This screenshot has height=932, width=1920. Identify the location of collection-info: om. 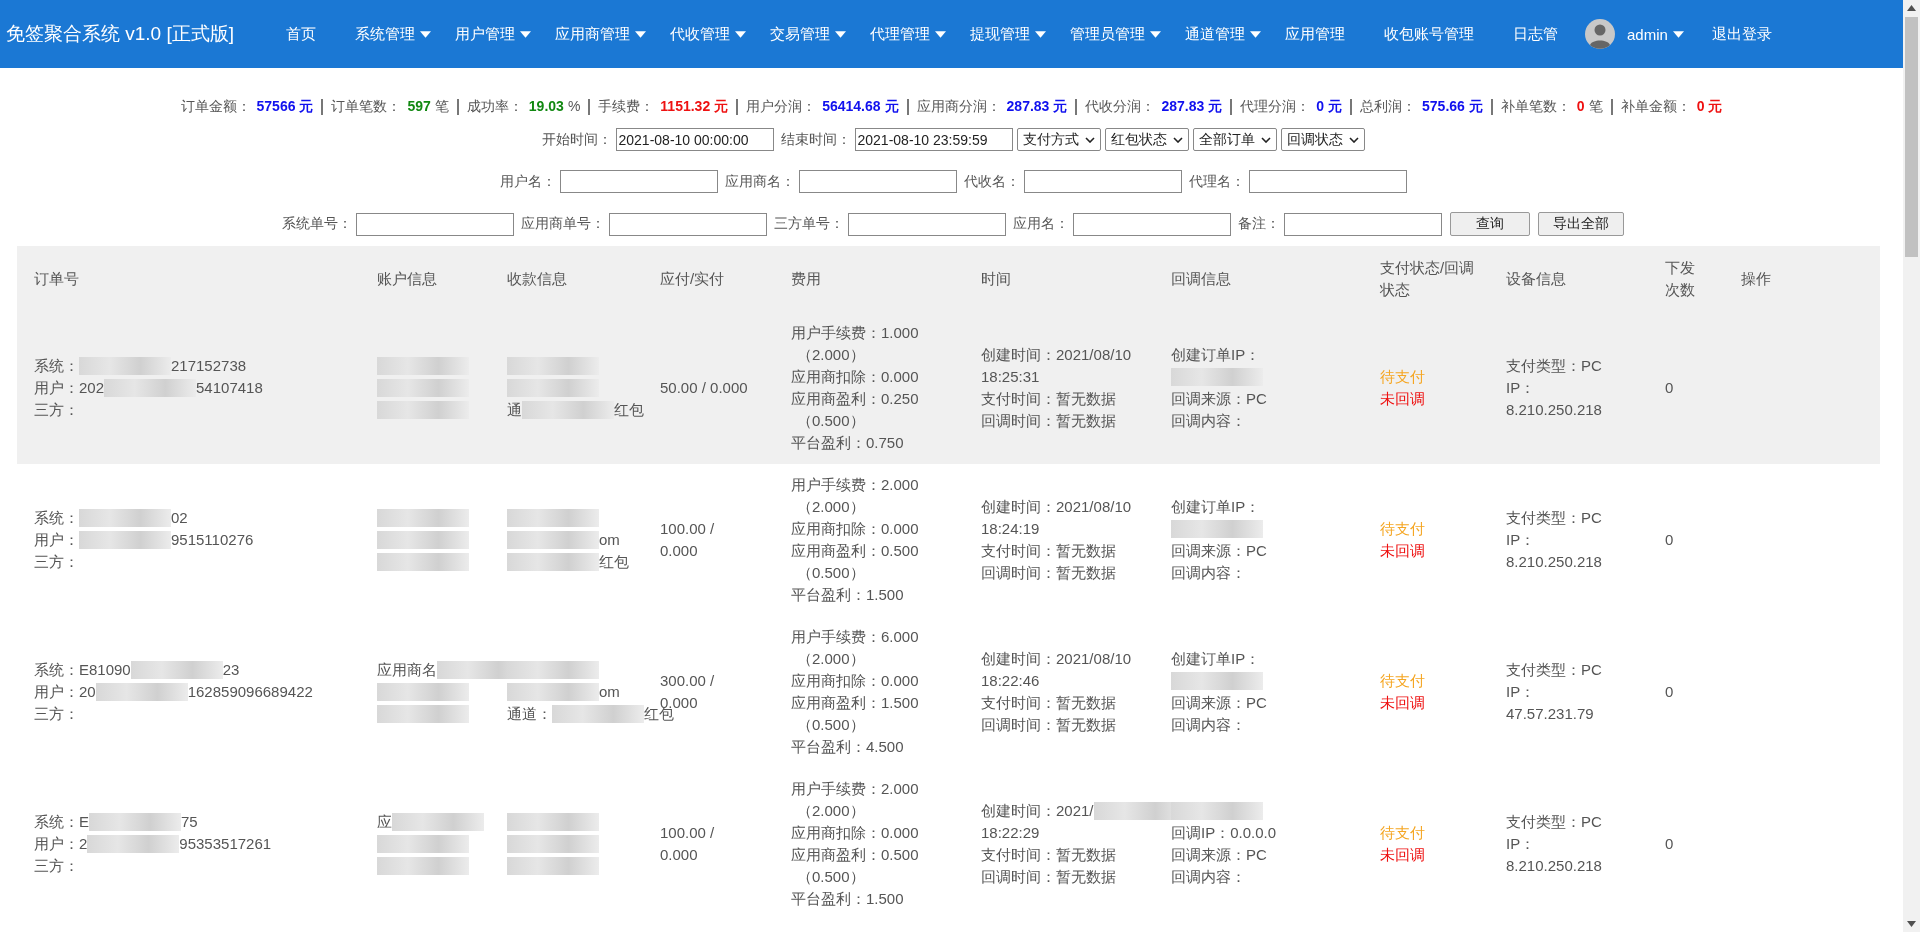
(609, 692).